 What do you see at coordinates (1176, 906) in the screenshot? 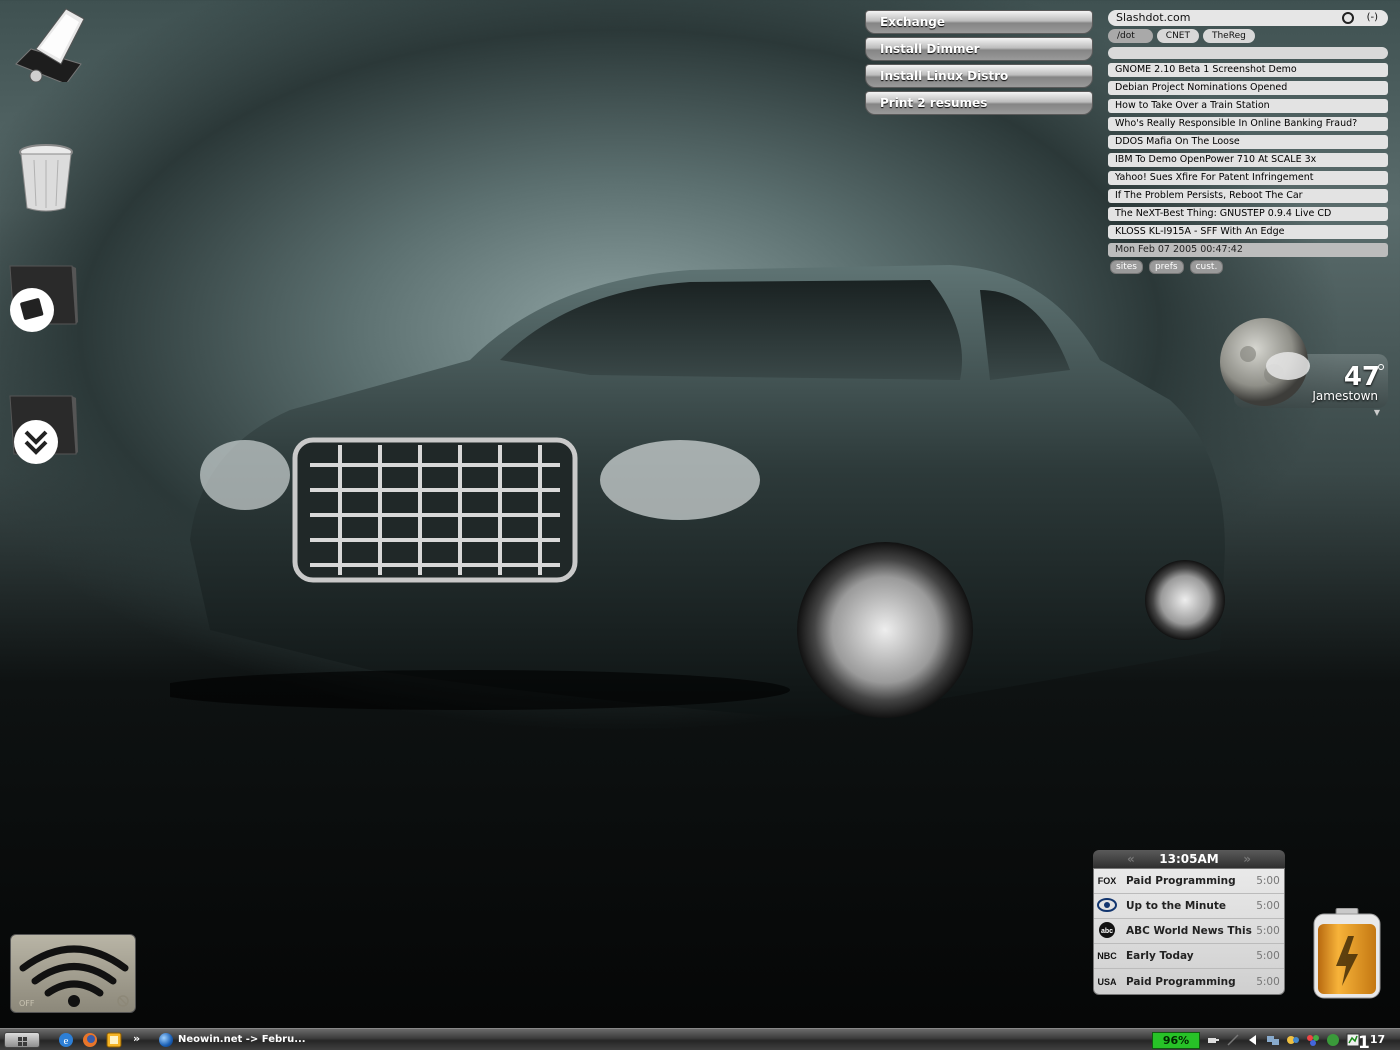
I see `program-title: Up to the Minute` at bounding box center [1176, 906].